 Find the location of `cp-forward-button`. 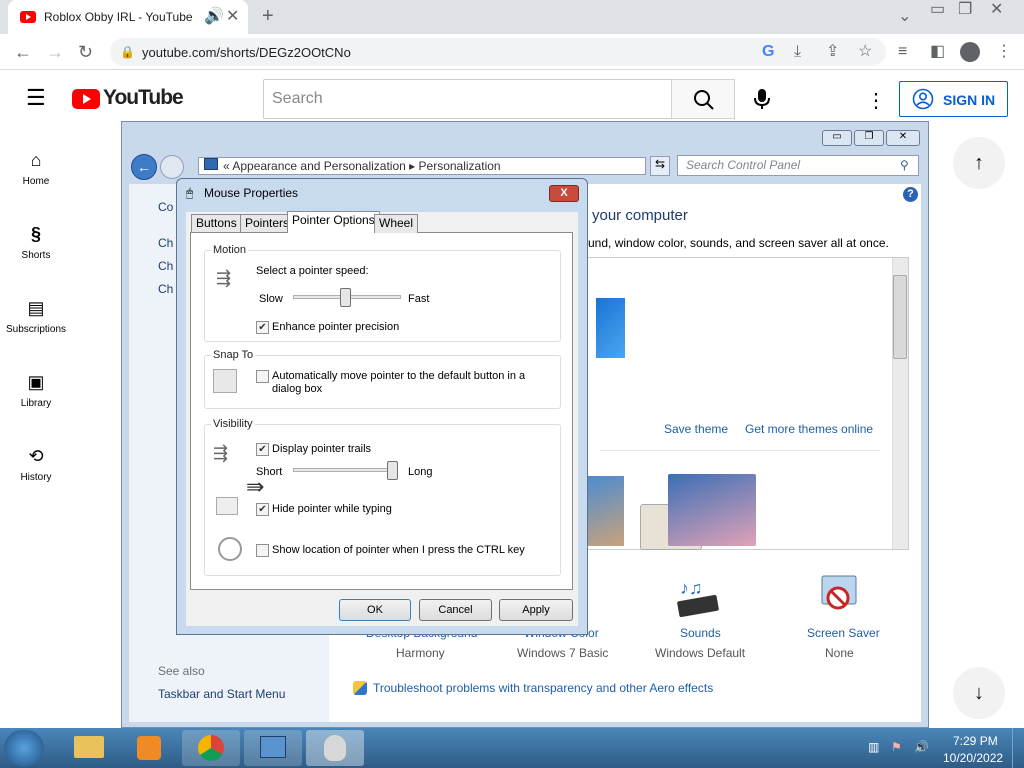

cp-forward-button is located at coordinates (172, 167).